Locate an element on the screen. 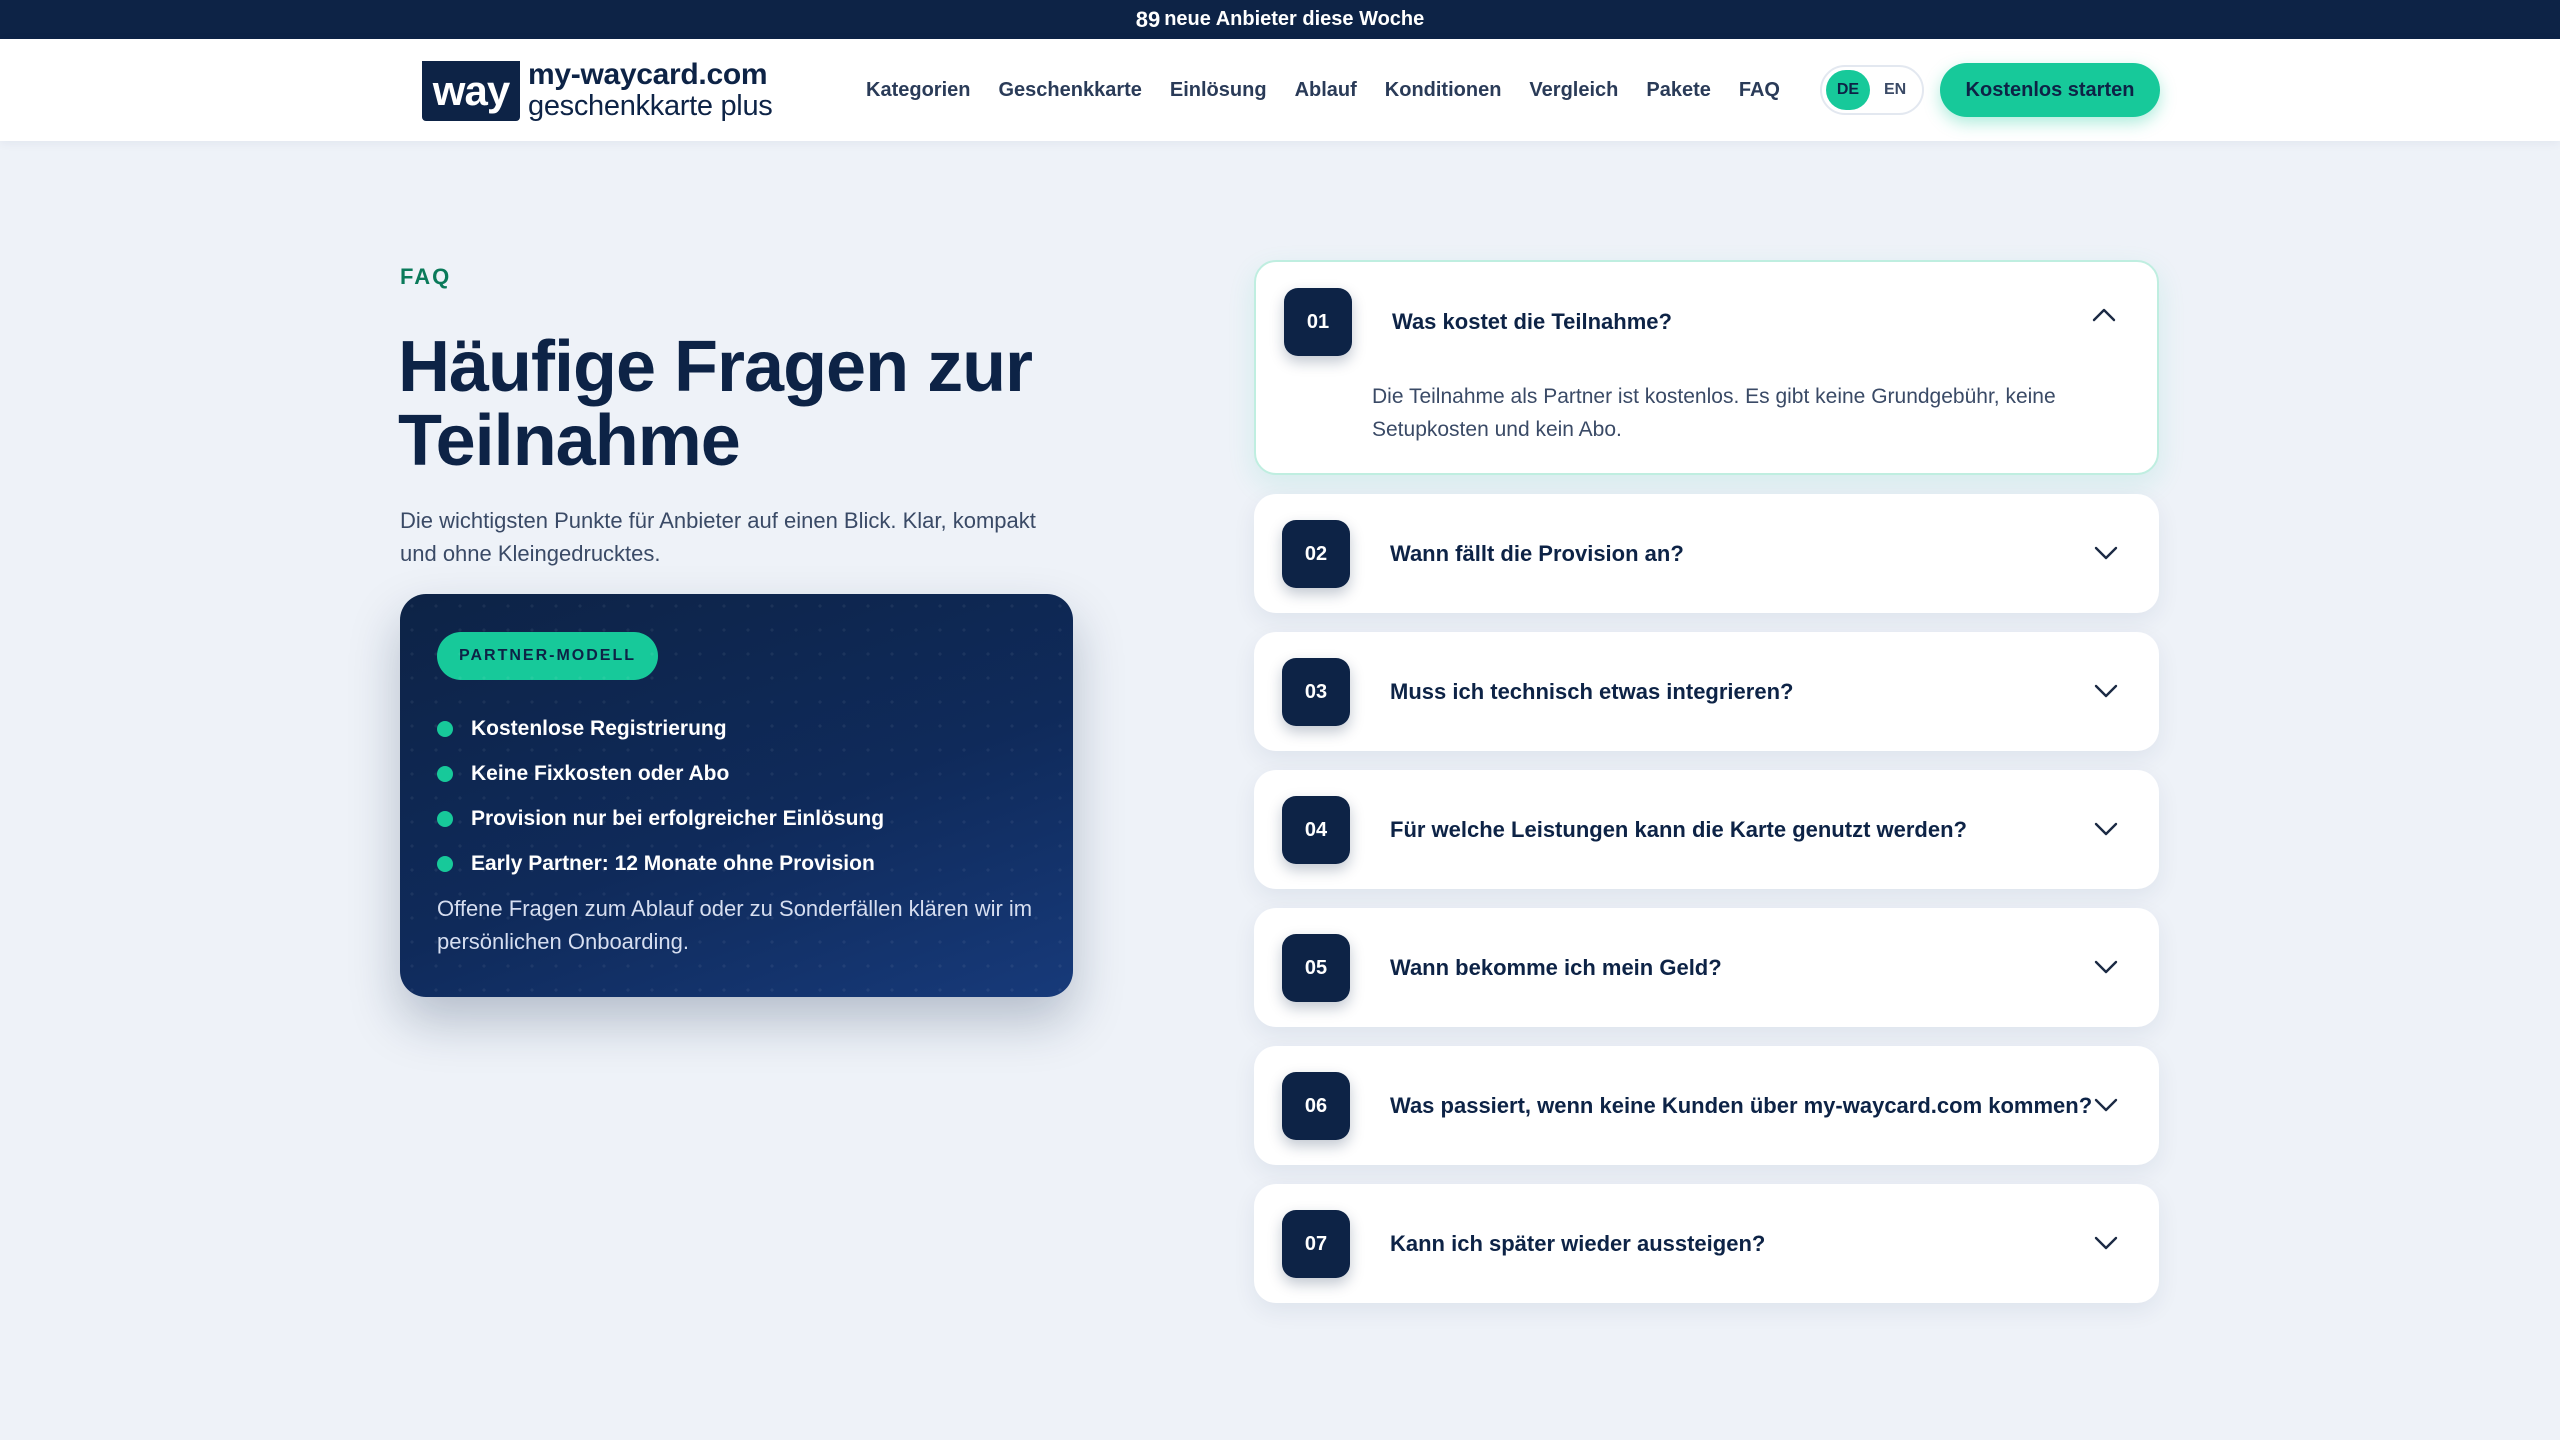 The height and width of the screenshot is (1440, 2560). faq-item-03: 03 Muss ich technisch etwas integrieren? is located at coordinates (1706, 691).